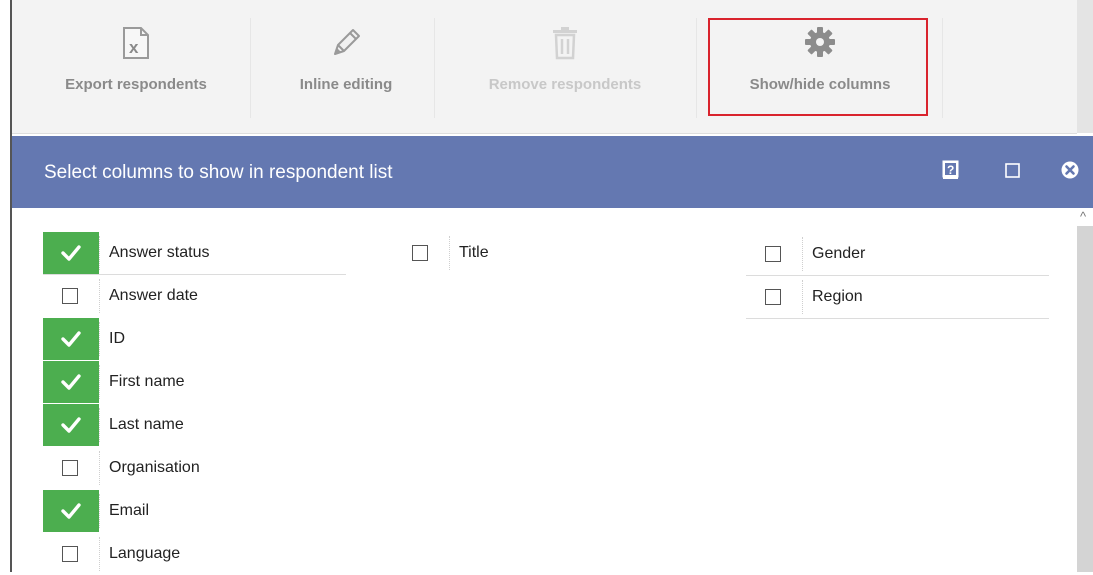 Image resolution: width=1093 pixels, height=575 pixels. I want to click on remove-respondents-button: Remove respondents, so click(565, 66).